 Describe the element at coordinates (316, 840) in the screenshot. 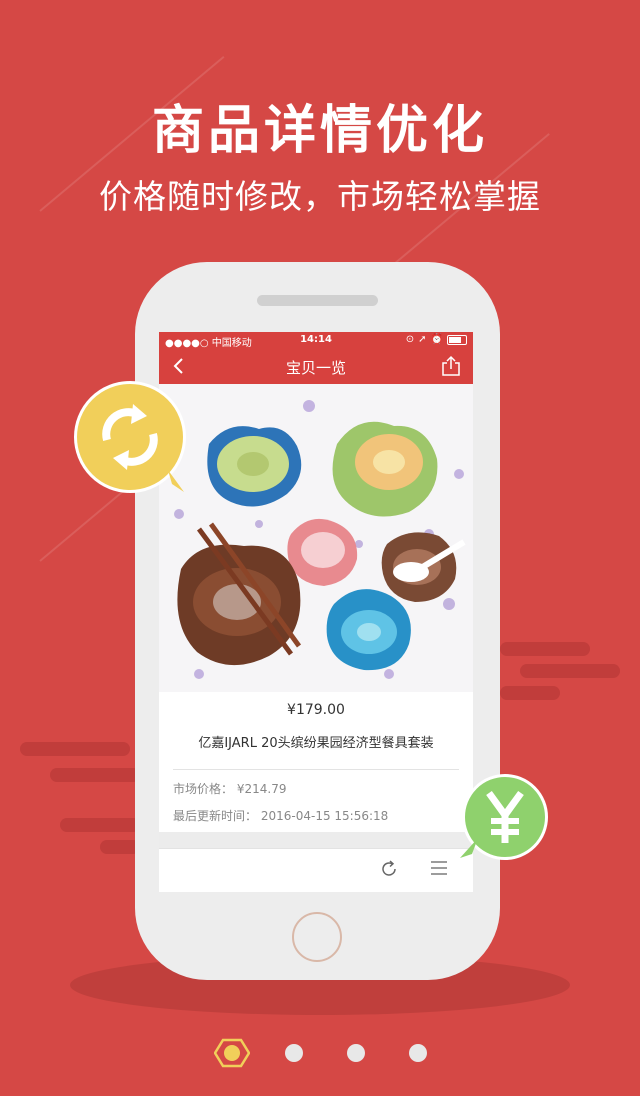

I see `section-gap` at that location.